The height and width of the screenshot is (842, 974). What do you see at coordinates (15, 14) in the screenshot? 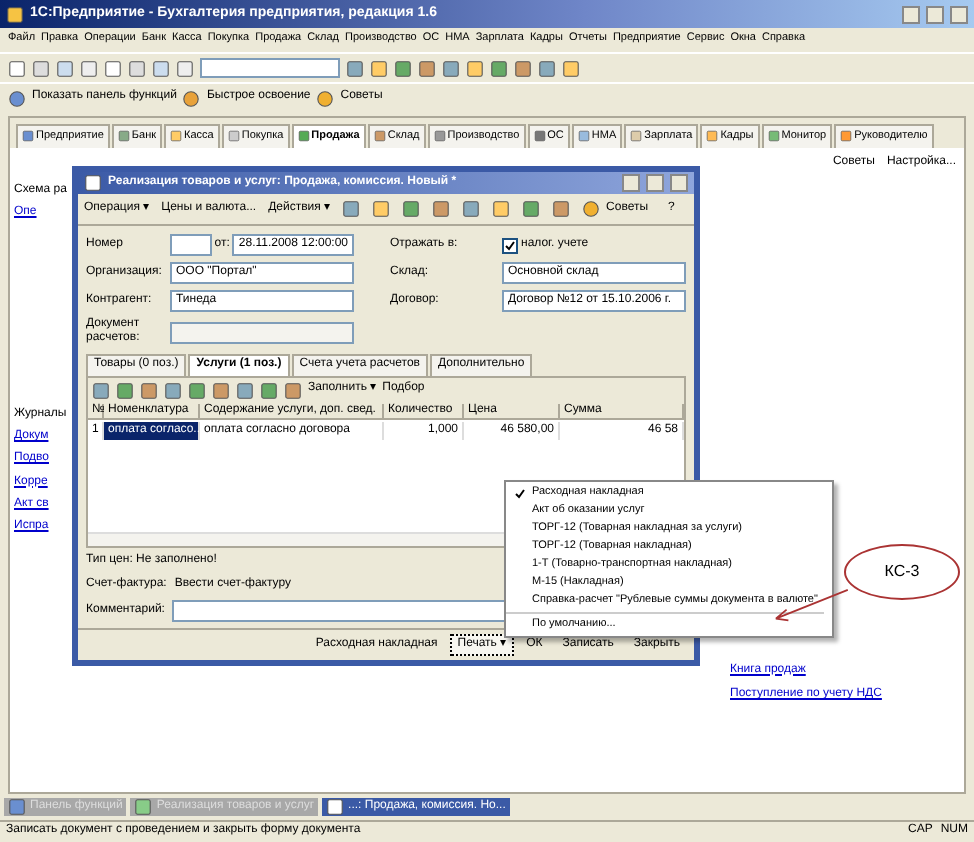
I see `app-icon` at bounding box center [15, 14].